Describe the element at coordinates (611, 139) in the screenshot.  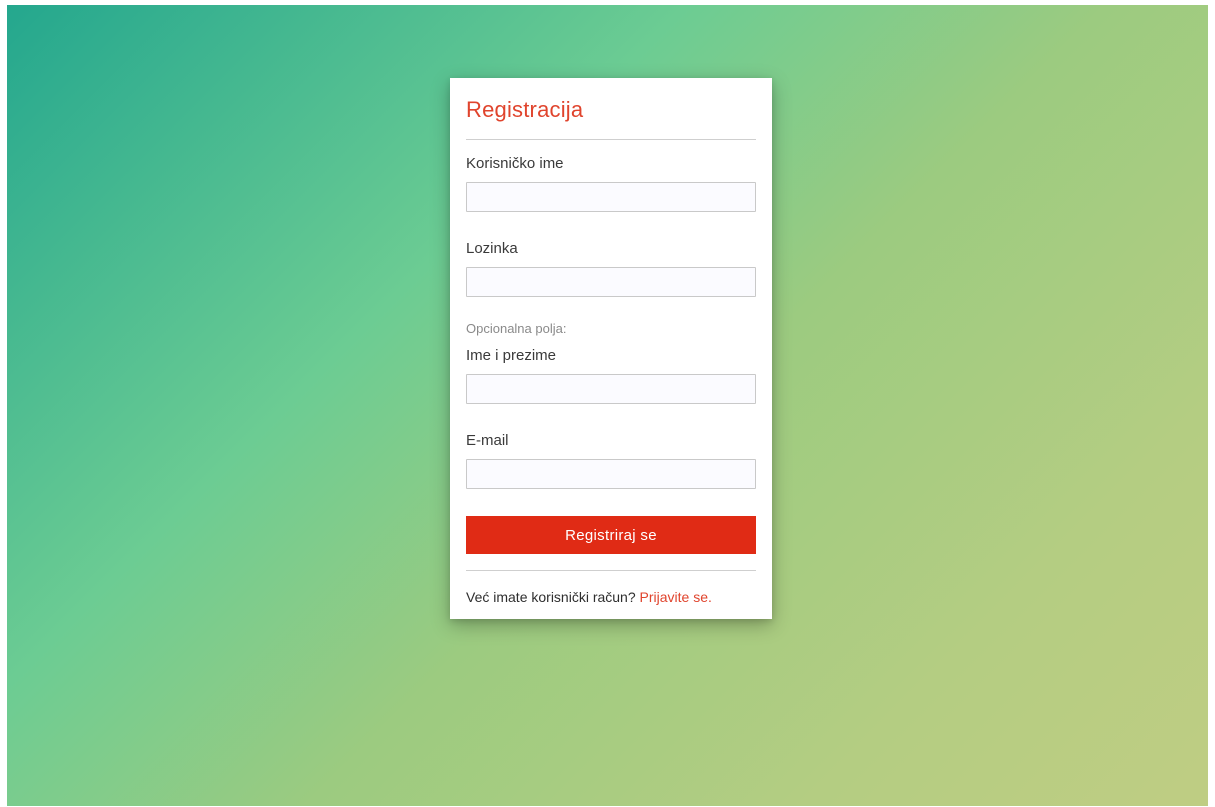
I see `title-divider` at that location.